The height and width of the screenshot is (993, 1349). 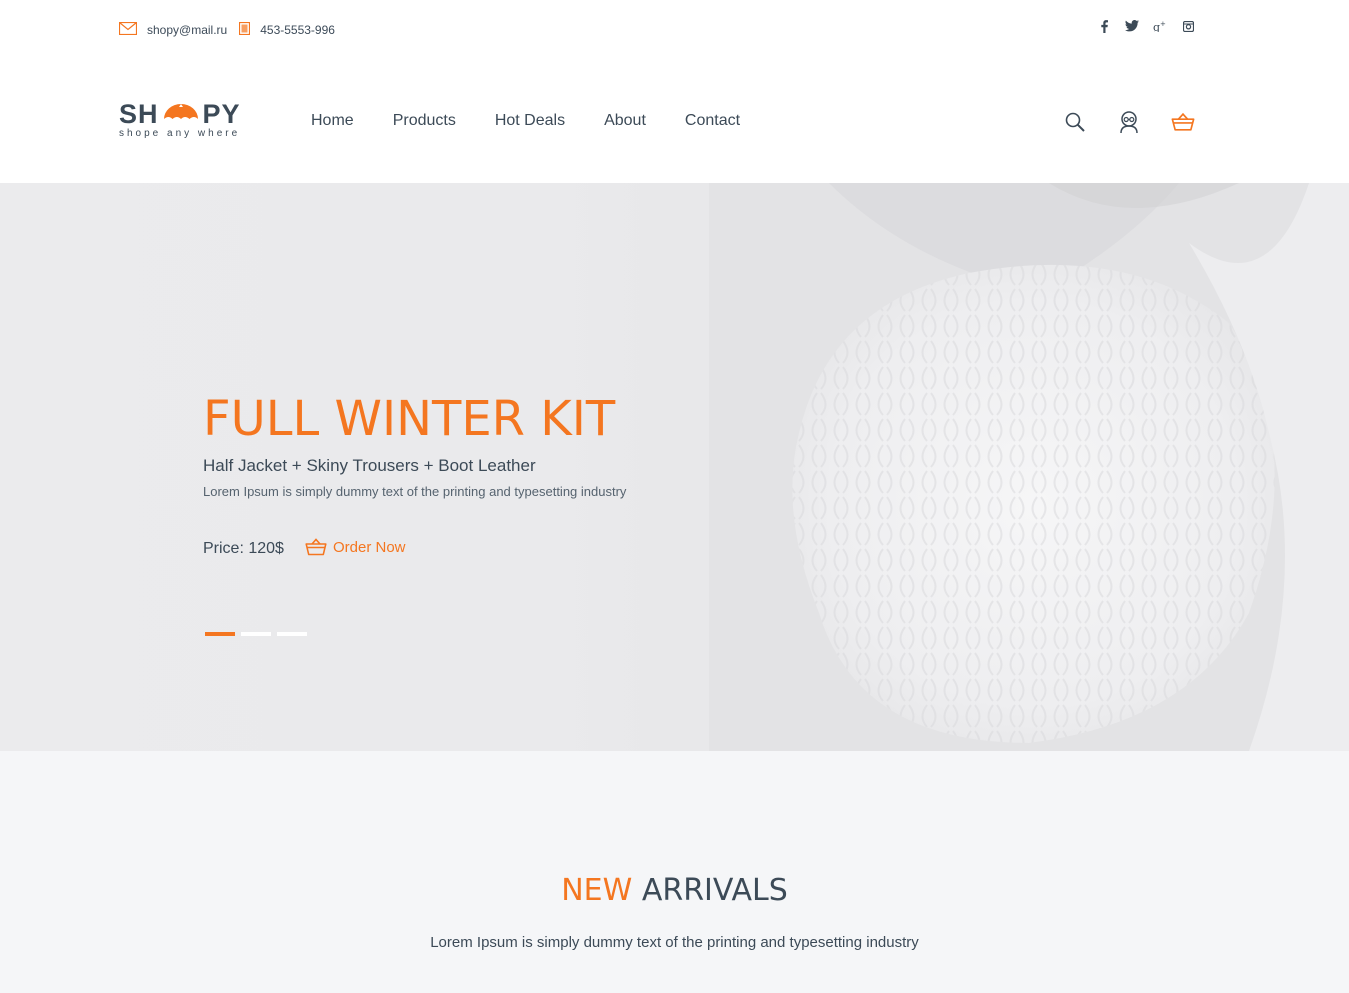 I want to click on hero-price: Price: 120$, so click(x=243, y=548).